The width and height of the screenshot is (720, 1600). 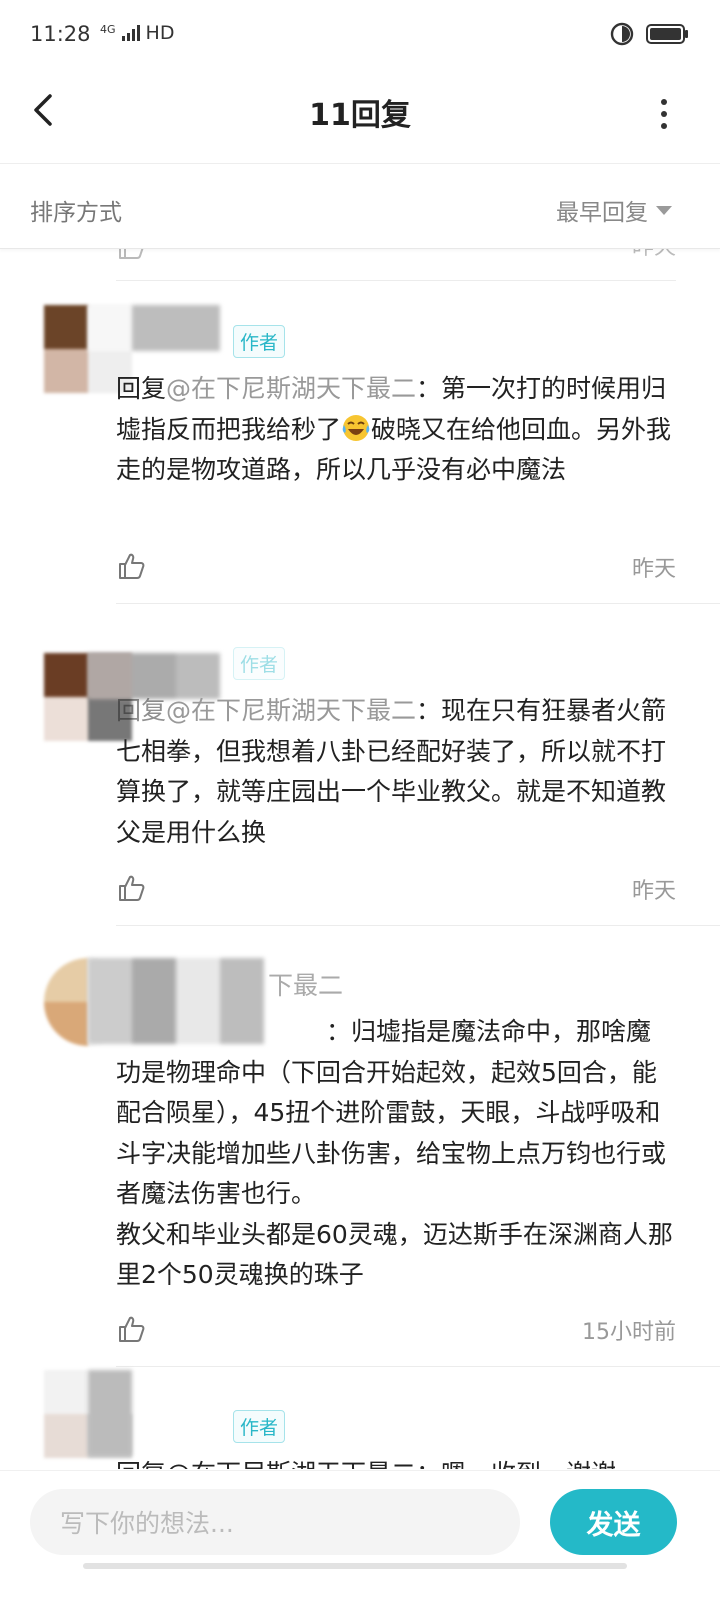 What do you see at coordinates (160, 33) in the screenshot?
I see `hd-indicator: HD` at bounding box center [160, 33].